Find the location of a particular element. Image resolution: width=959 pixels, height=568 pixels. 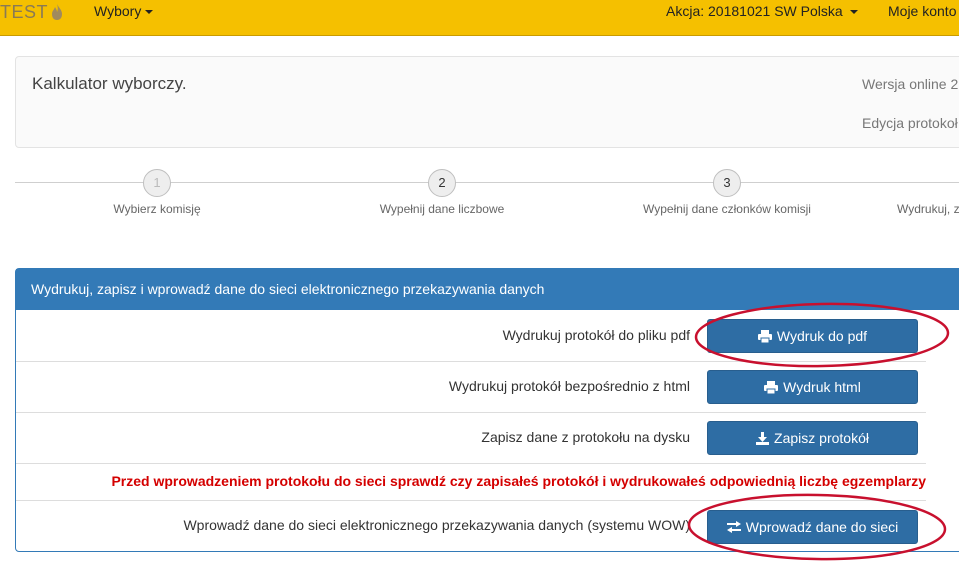

elections-menu-label: Wybory is located at coordinates (118, 11).